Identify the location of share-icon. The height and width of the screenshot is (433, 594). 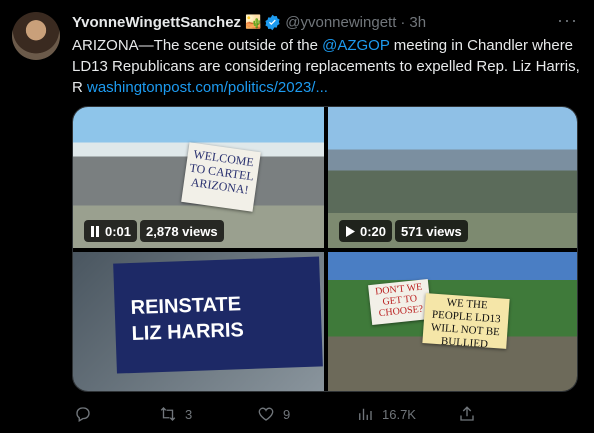
(467, 413).